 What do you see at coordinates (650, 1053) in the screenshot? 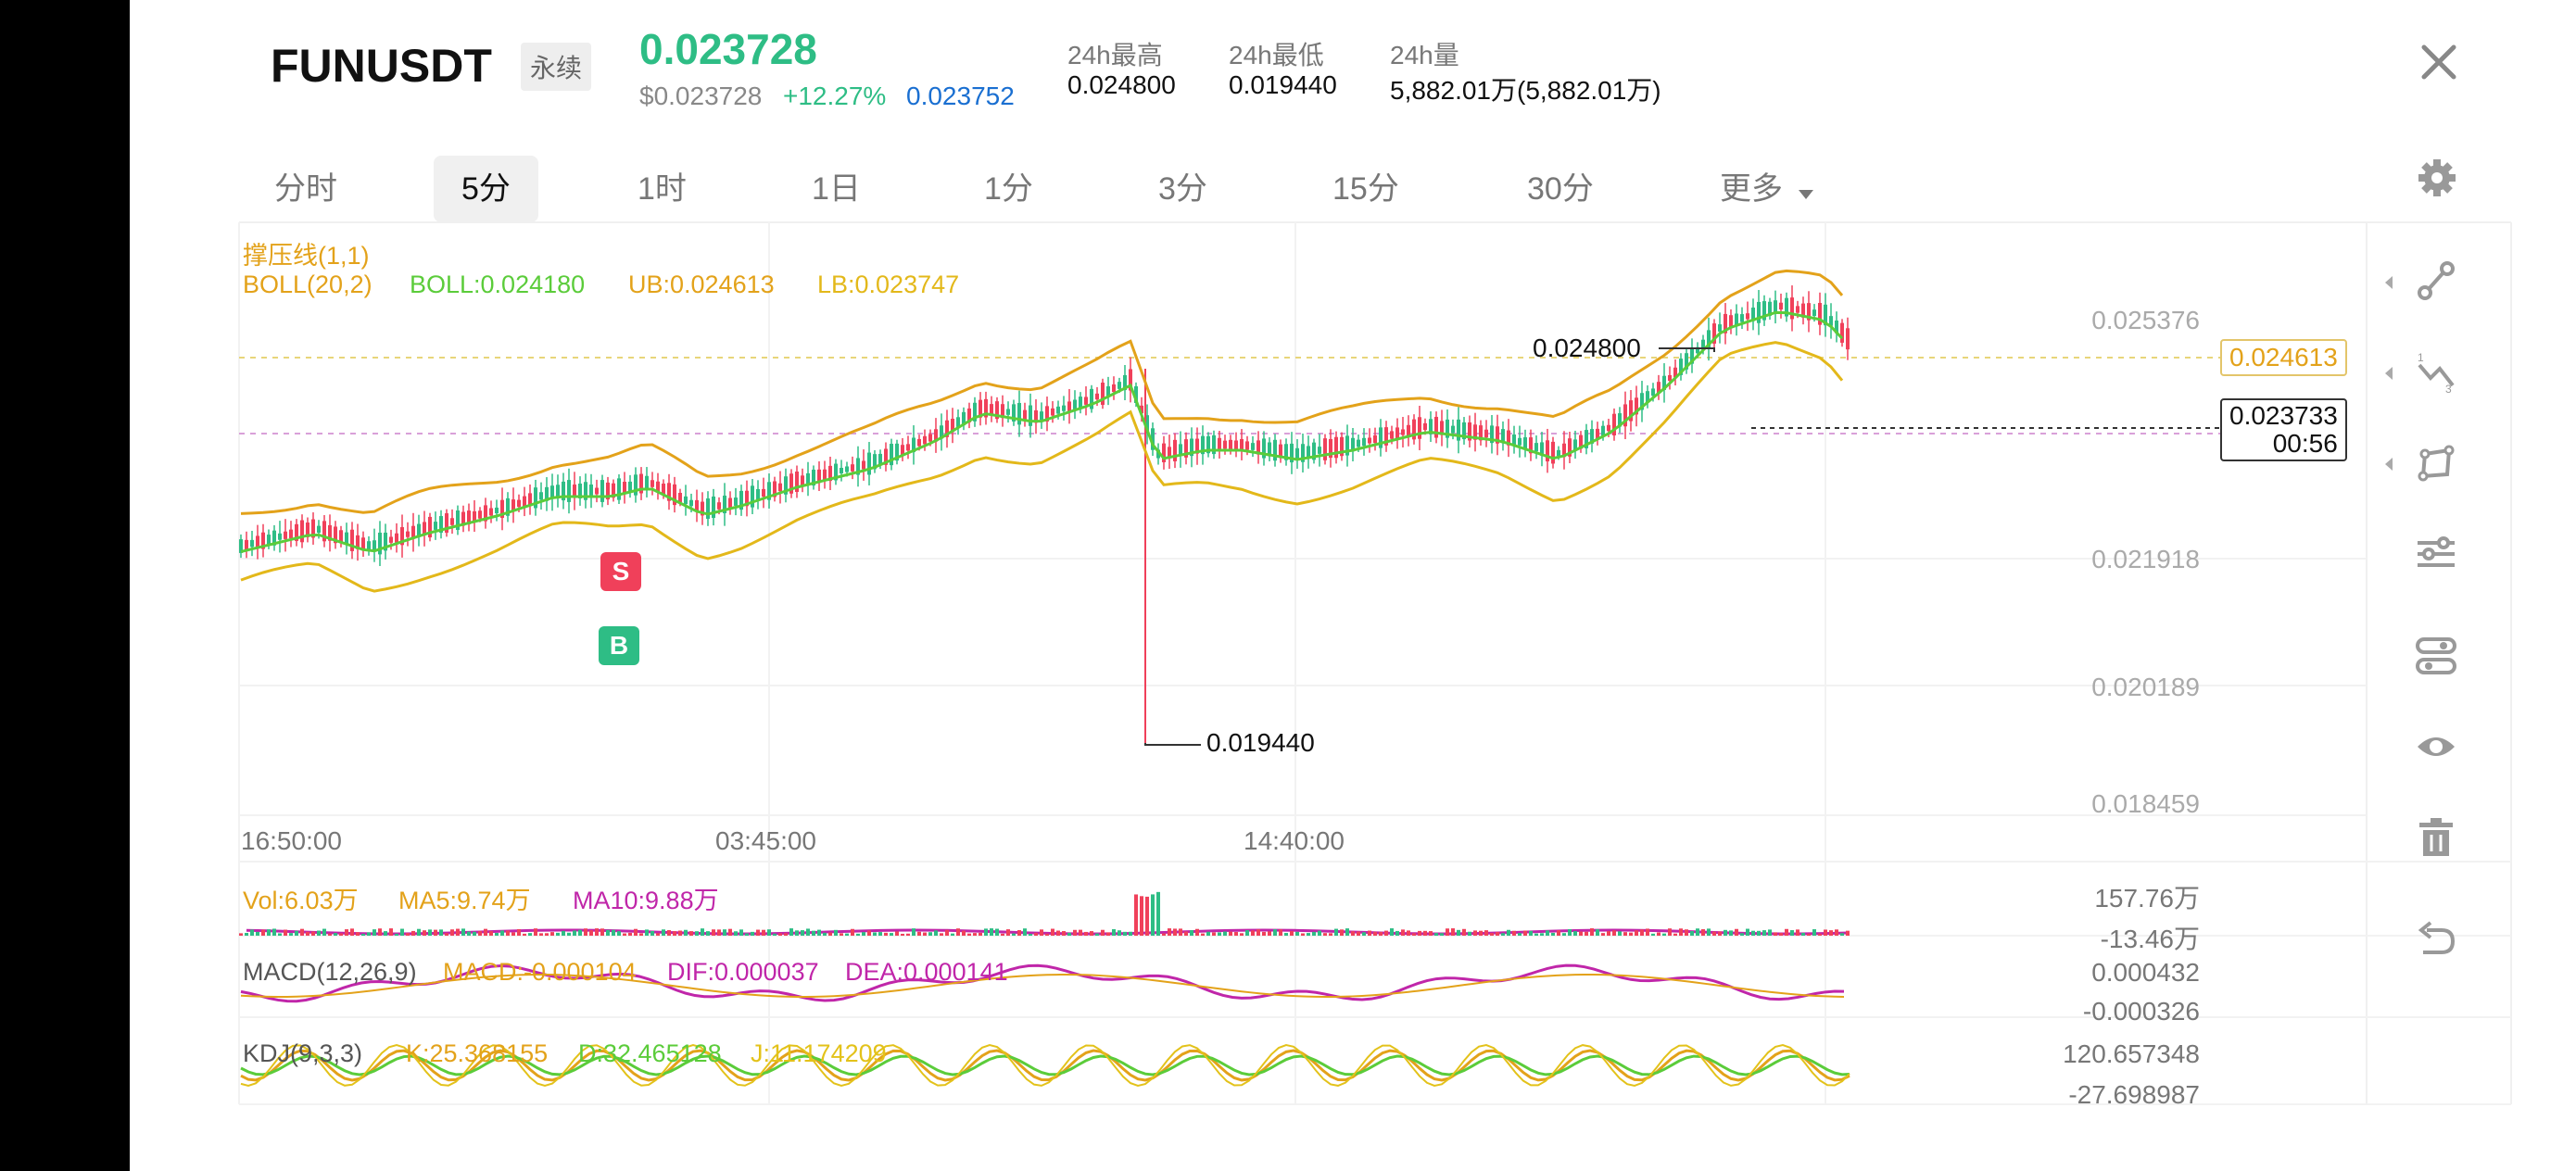
I see `kdj-d-legend: D:32.465128` at bounding box center [650, 1053].